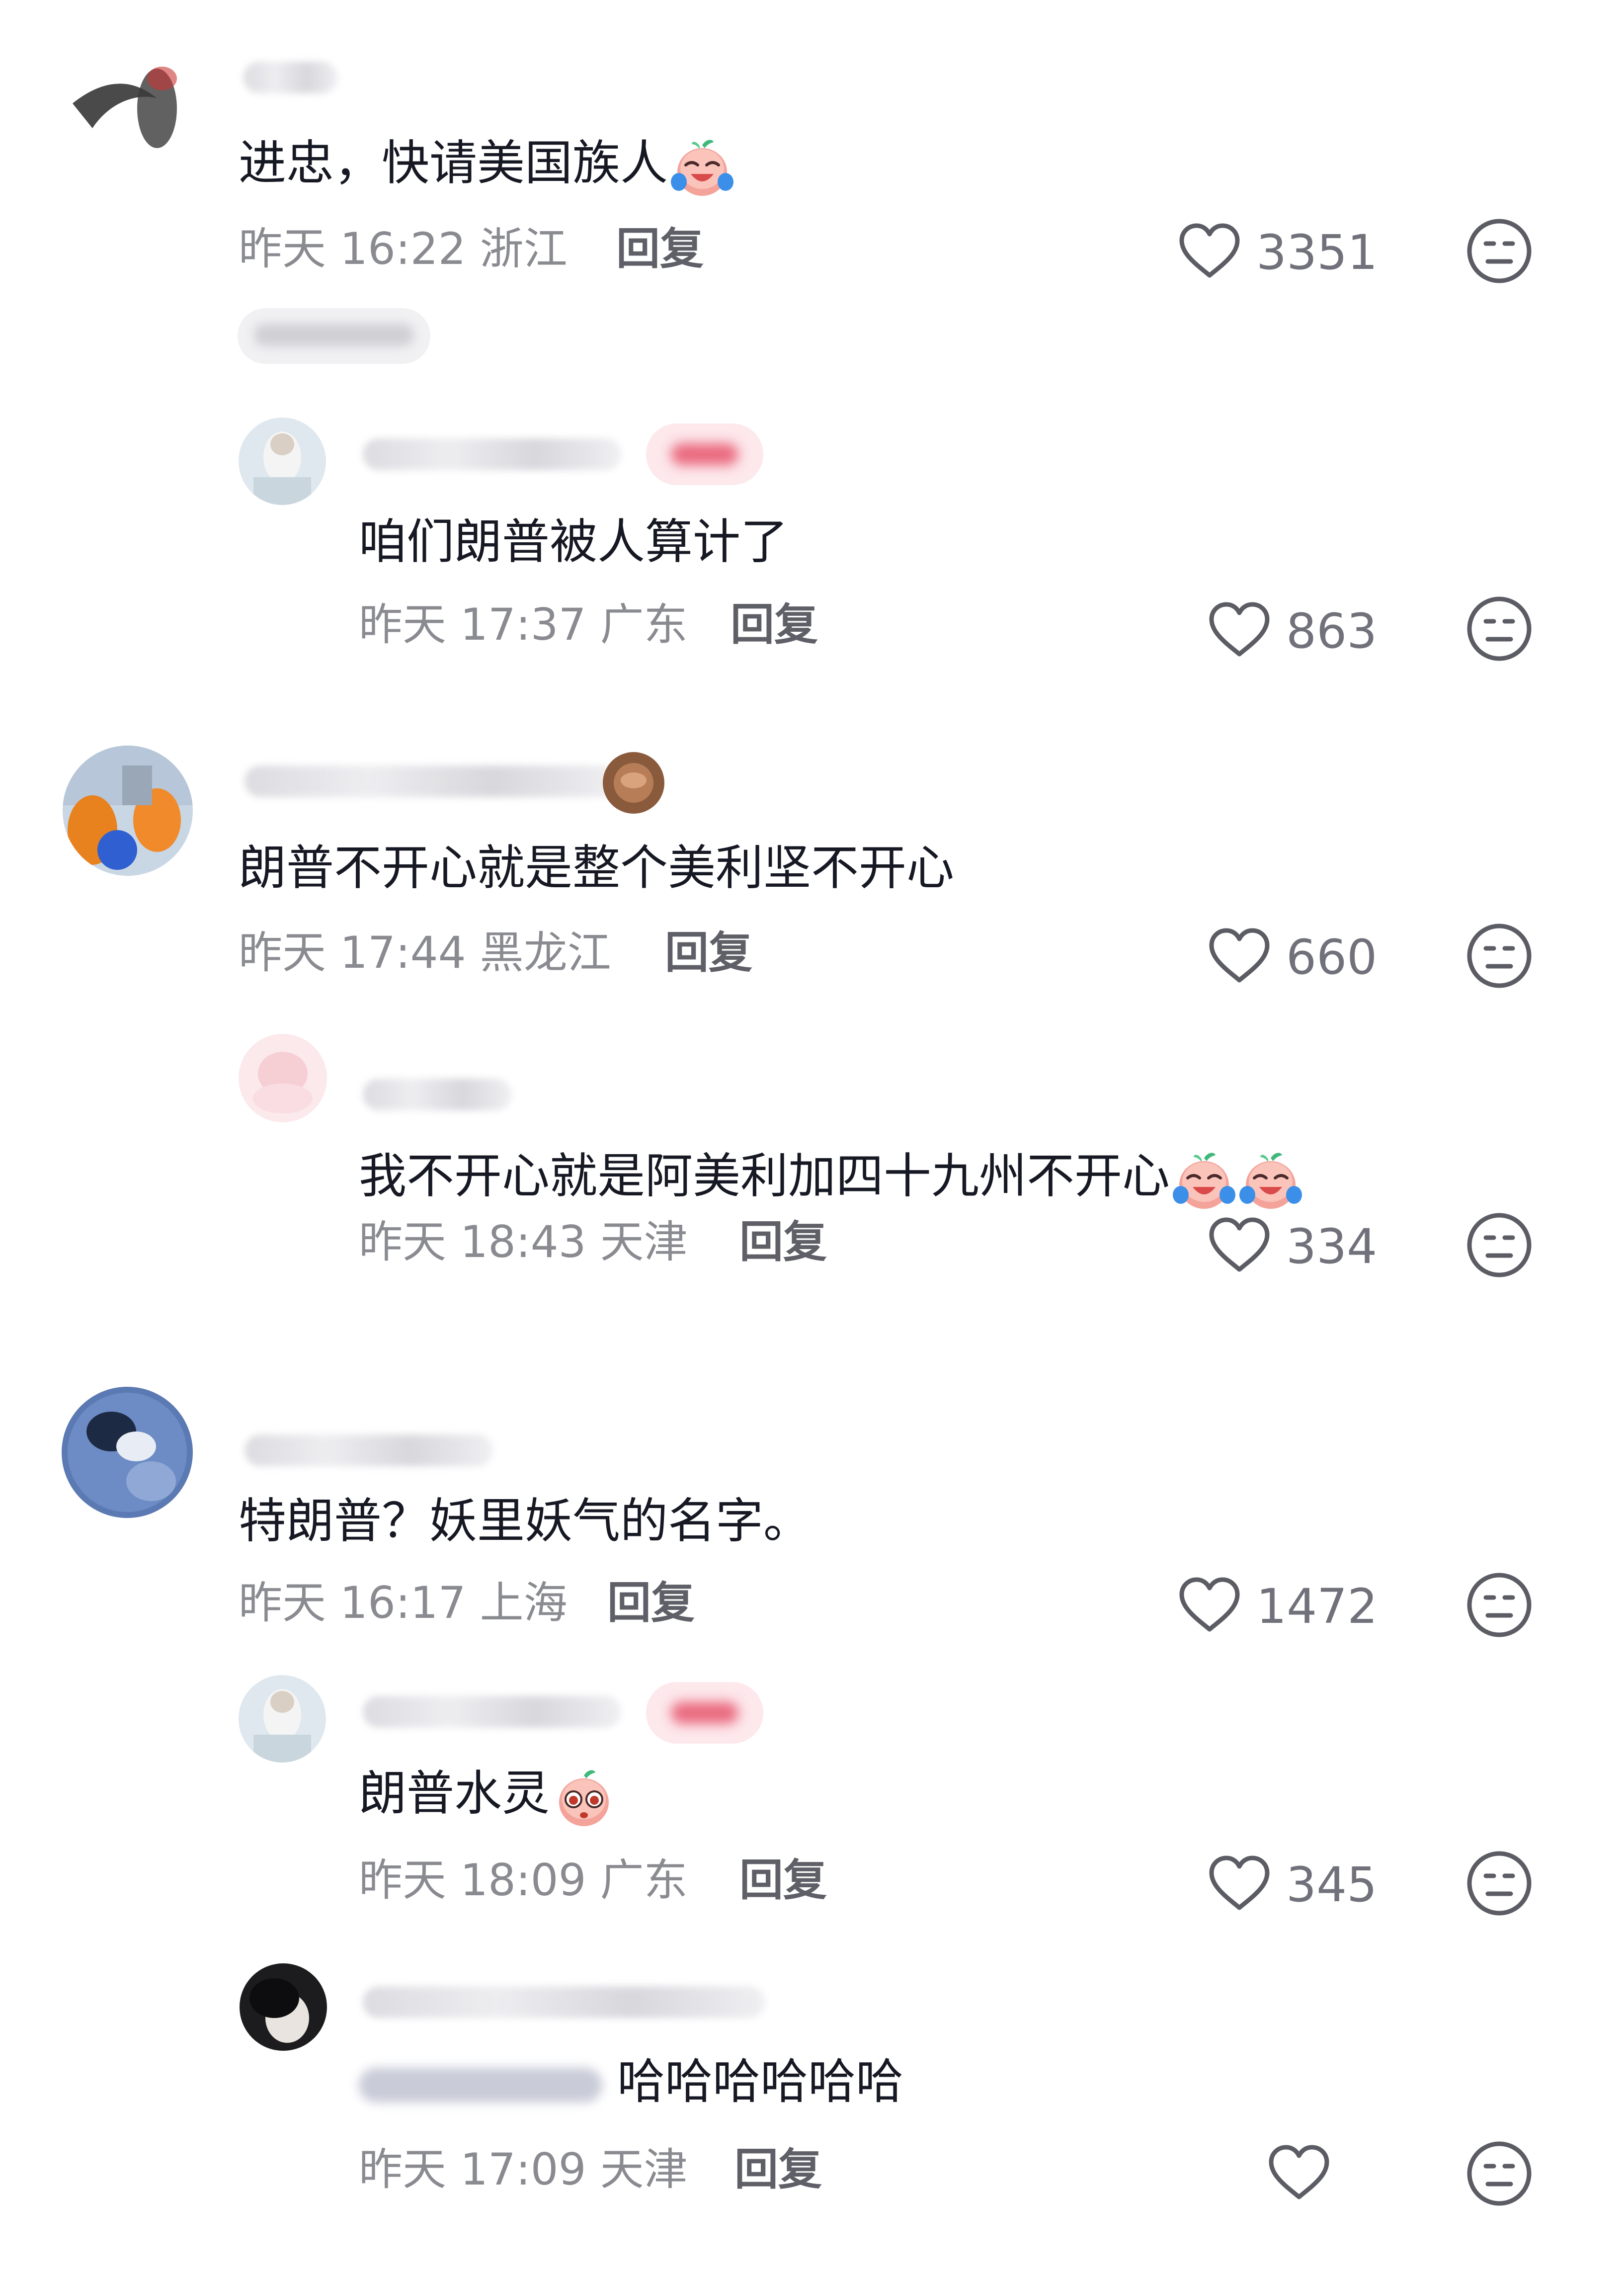 Image resolution: width=1624 pixels, height=2273 pixels. What do you see at coordinates (486, 166) in the screenshot?
I see `comment-text: 进忠，快请美国族人` at bounding box center [486, 166].